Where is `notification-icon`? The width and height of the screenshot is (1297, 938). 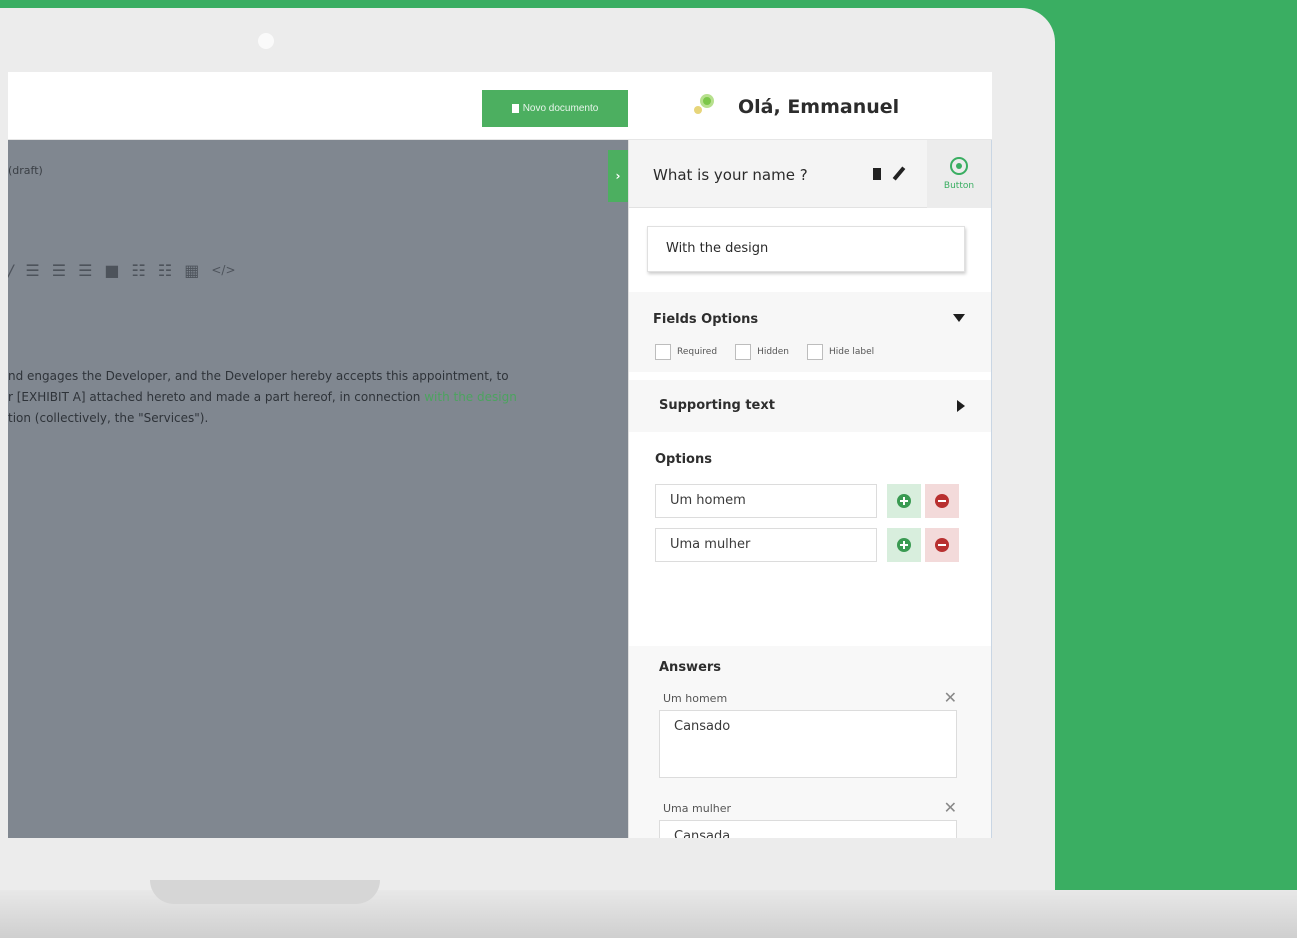 notification-icon is located at coordinates (704, 106).